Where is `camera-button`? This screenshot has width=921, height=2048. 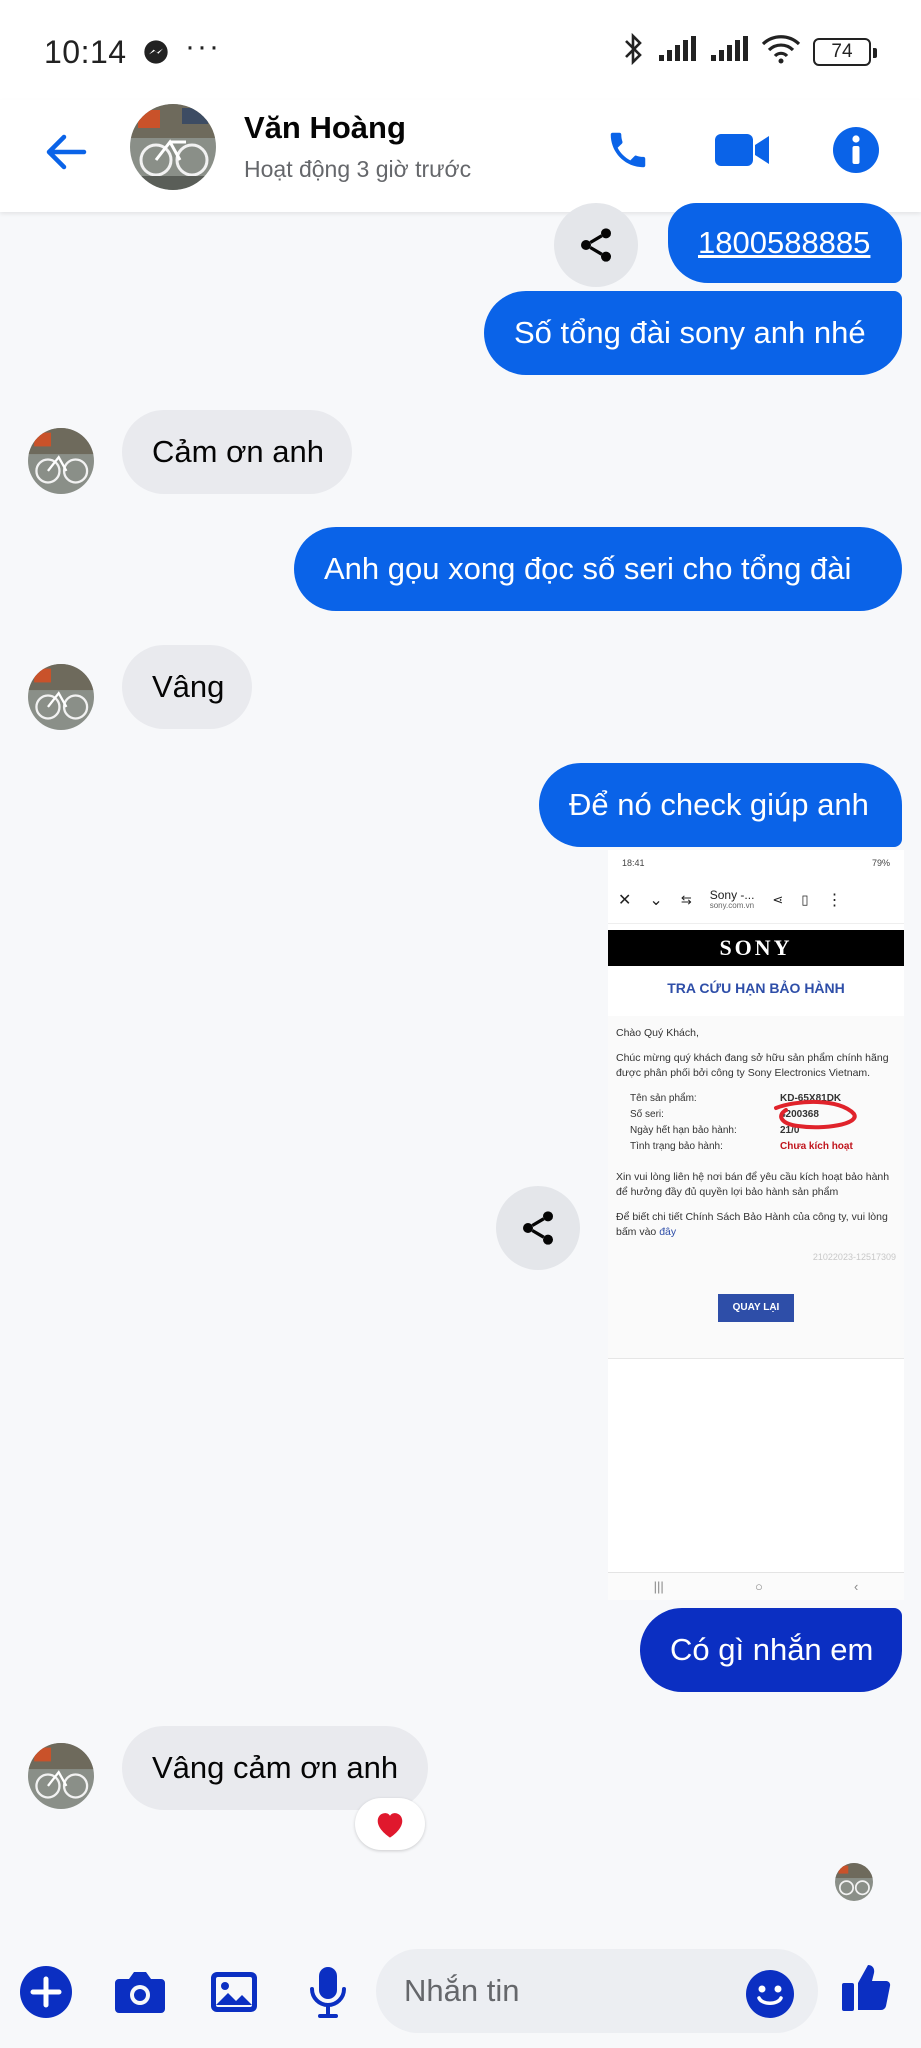 camera-button is located at coordinates (140, 1992).